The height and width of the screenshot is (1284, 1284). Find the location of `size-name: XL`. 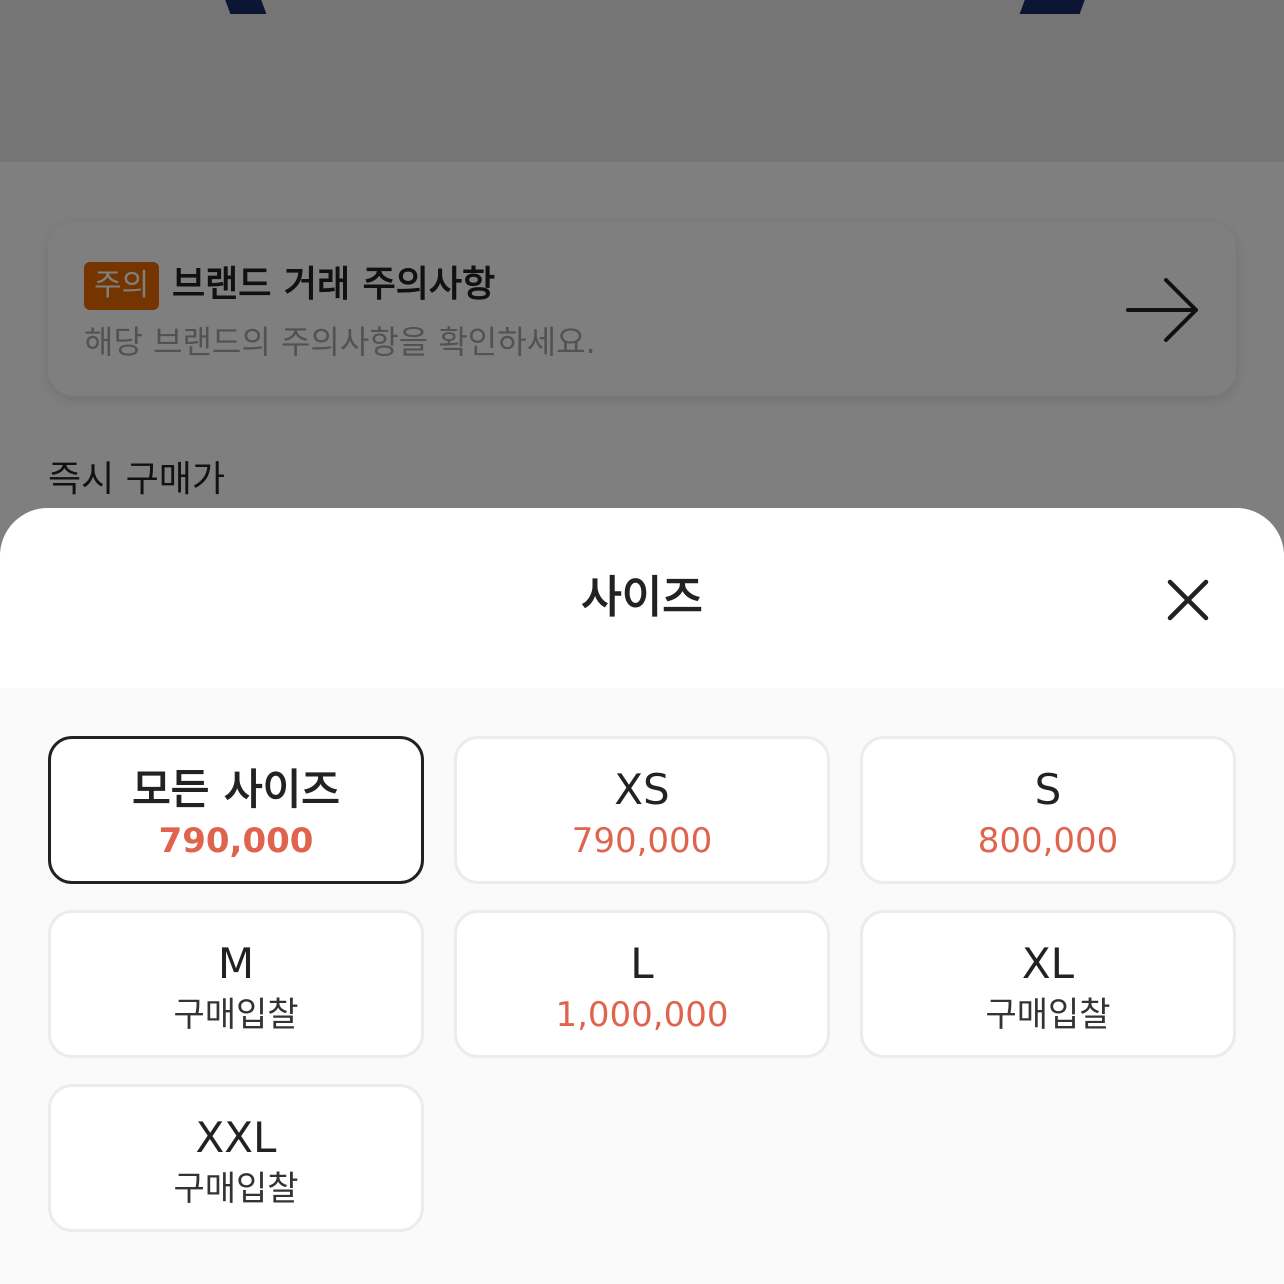

size-name: XL is located at coordinates (1048, 963).